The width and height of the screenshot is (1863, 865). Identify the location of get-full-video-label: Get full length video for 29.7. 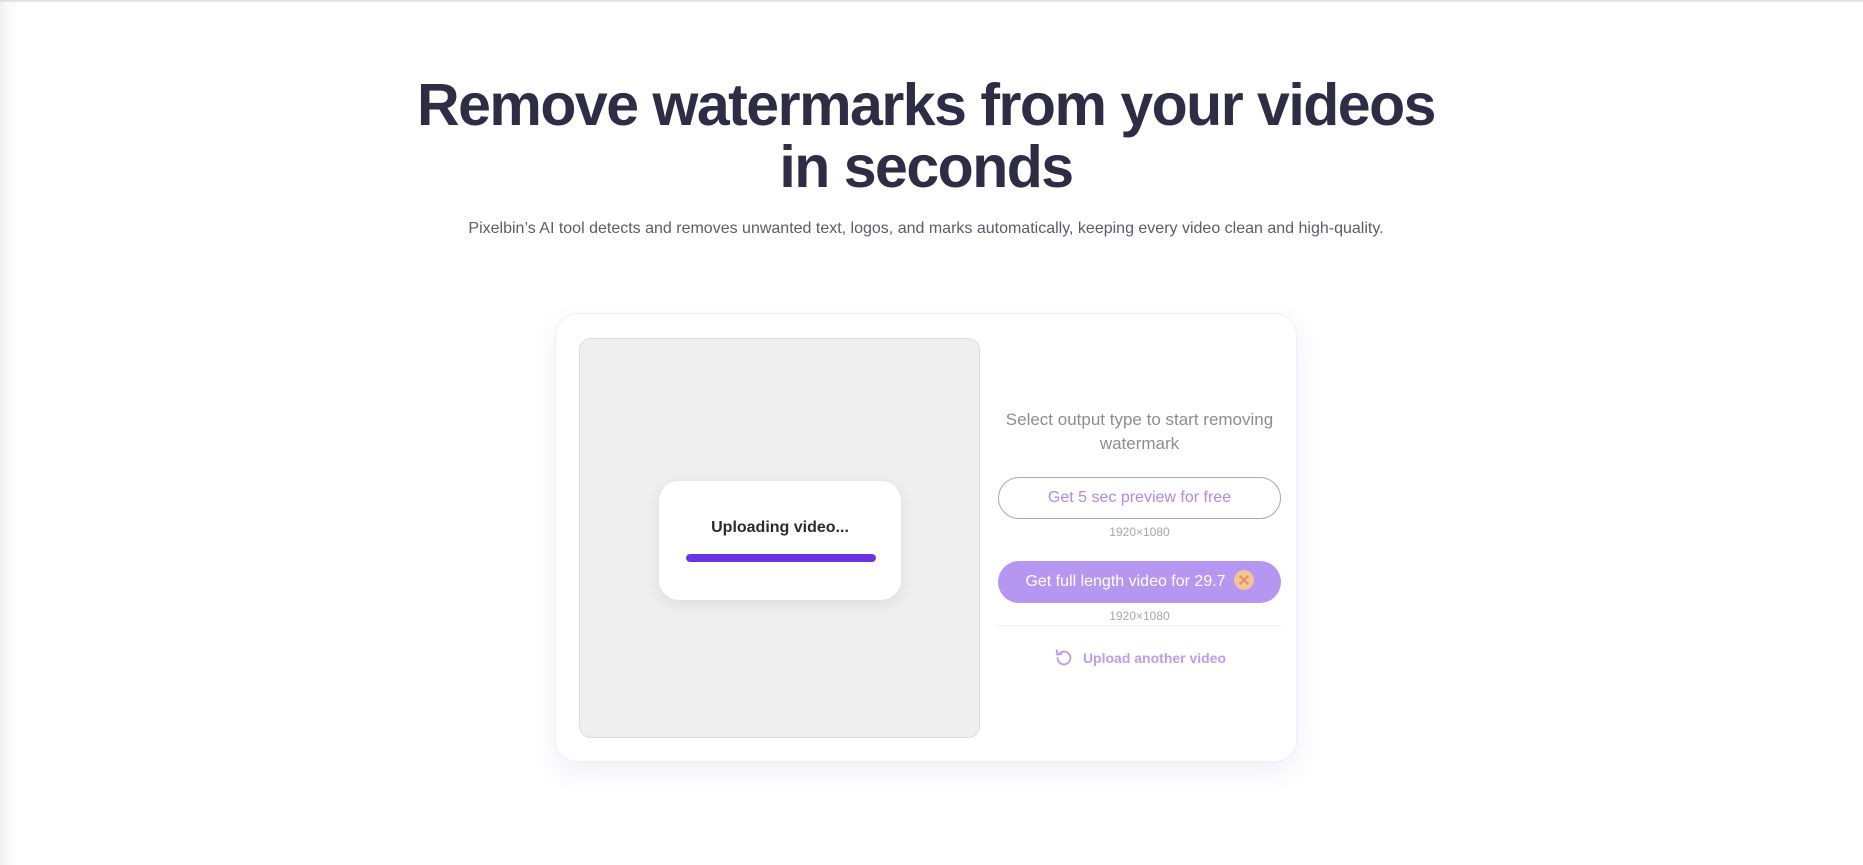
(1125, 581).